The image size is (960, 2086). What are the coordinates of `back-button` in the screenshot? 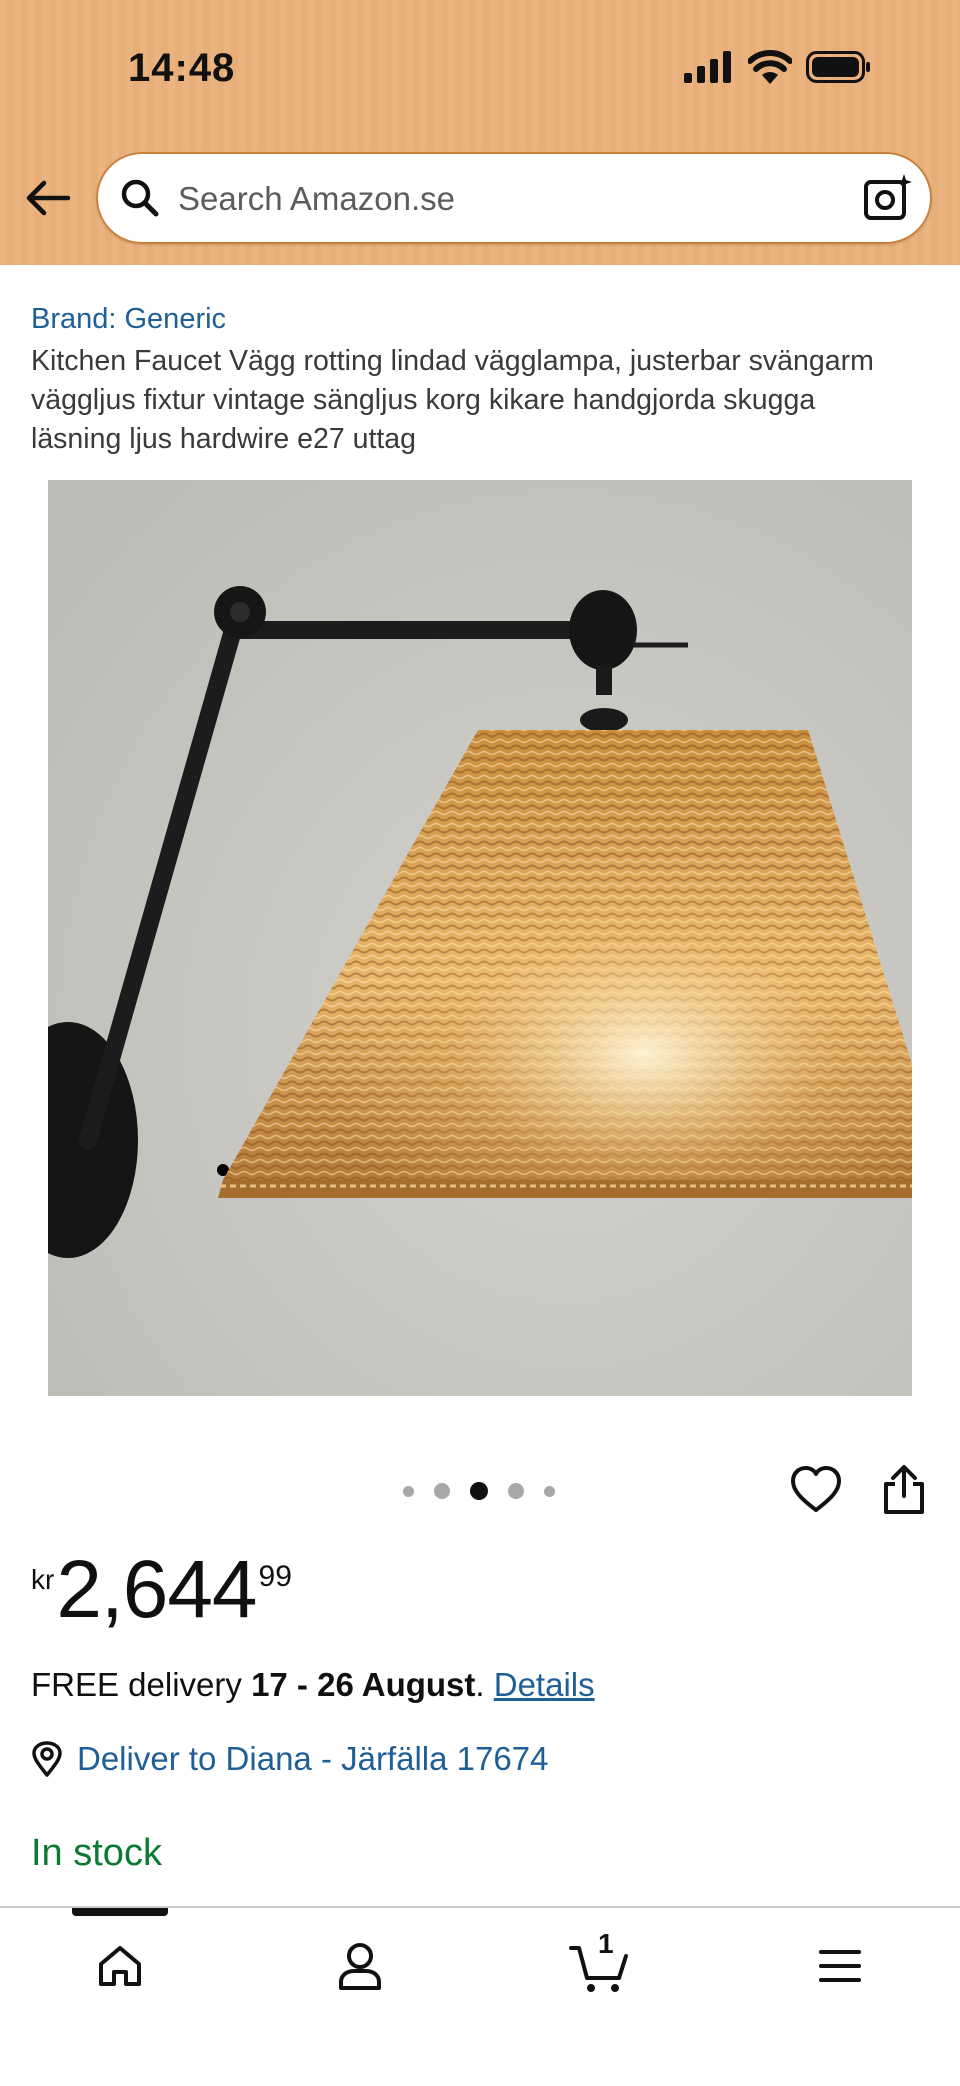 It's located at (48, 198).